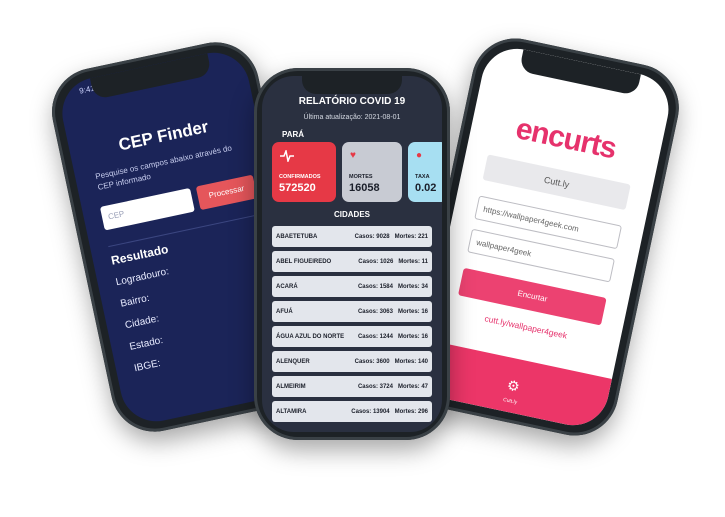 This screenshot has width=725, height=517. I want to click on alert-icon: ●, so click(419, 155).